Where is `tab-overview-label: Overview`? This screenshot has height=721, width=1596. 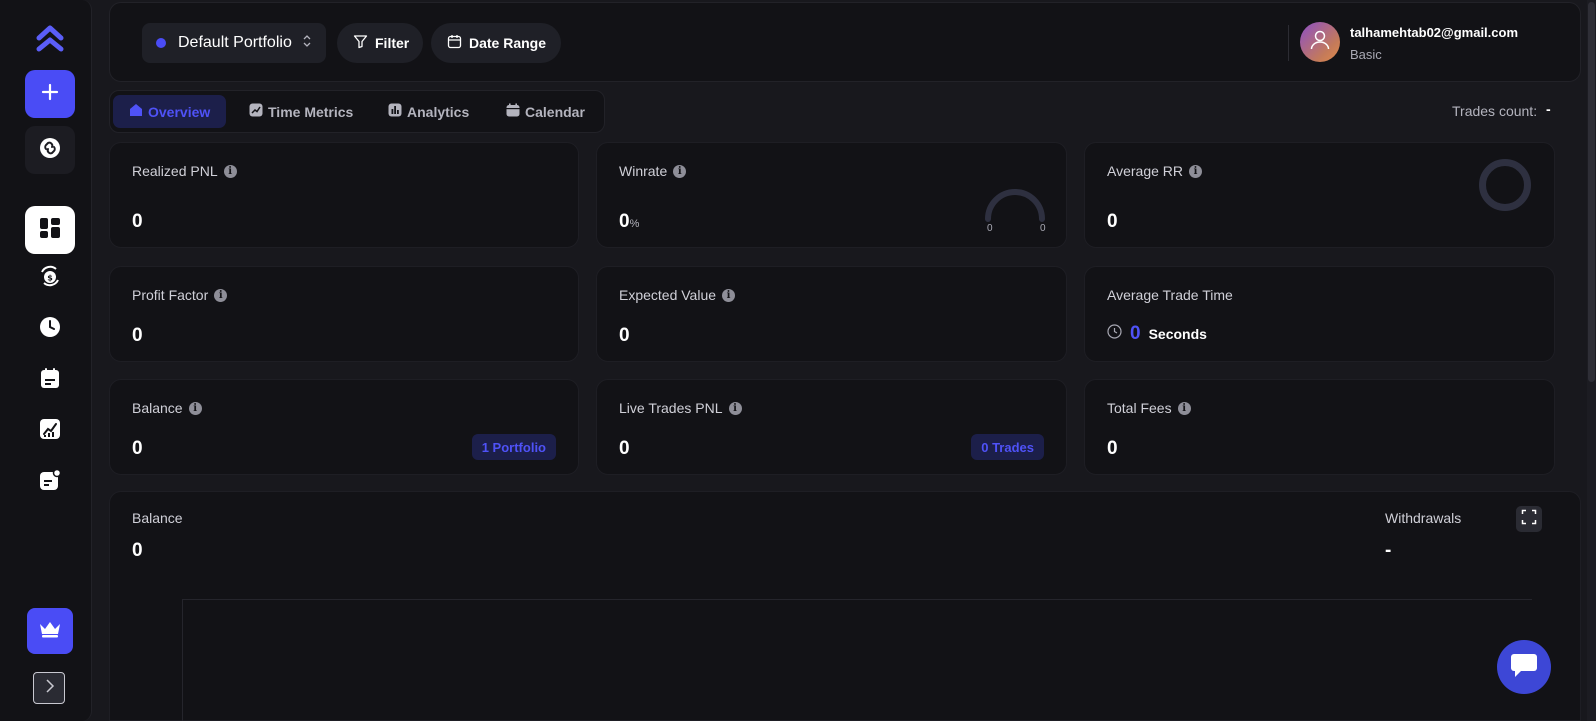 tab-overview-label: Overview is located at coordinates (179, 111).